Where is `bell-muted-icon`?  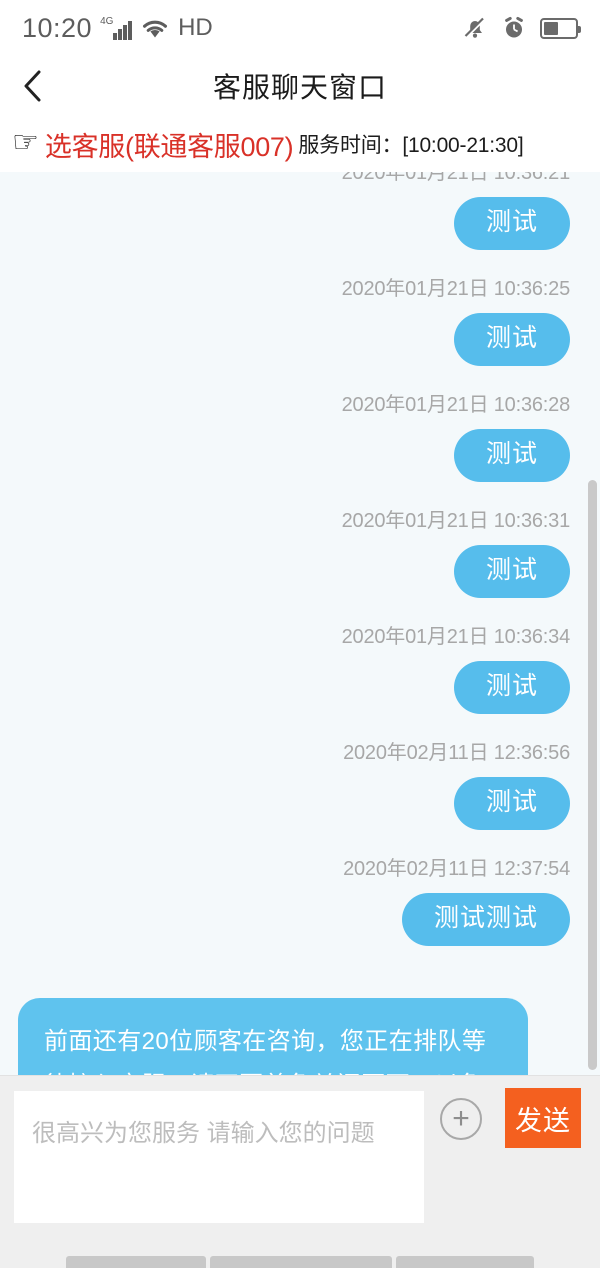
bell-muted-icon is located at coordinates (475, 28).